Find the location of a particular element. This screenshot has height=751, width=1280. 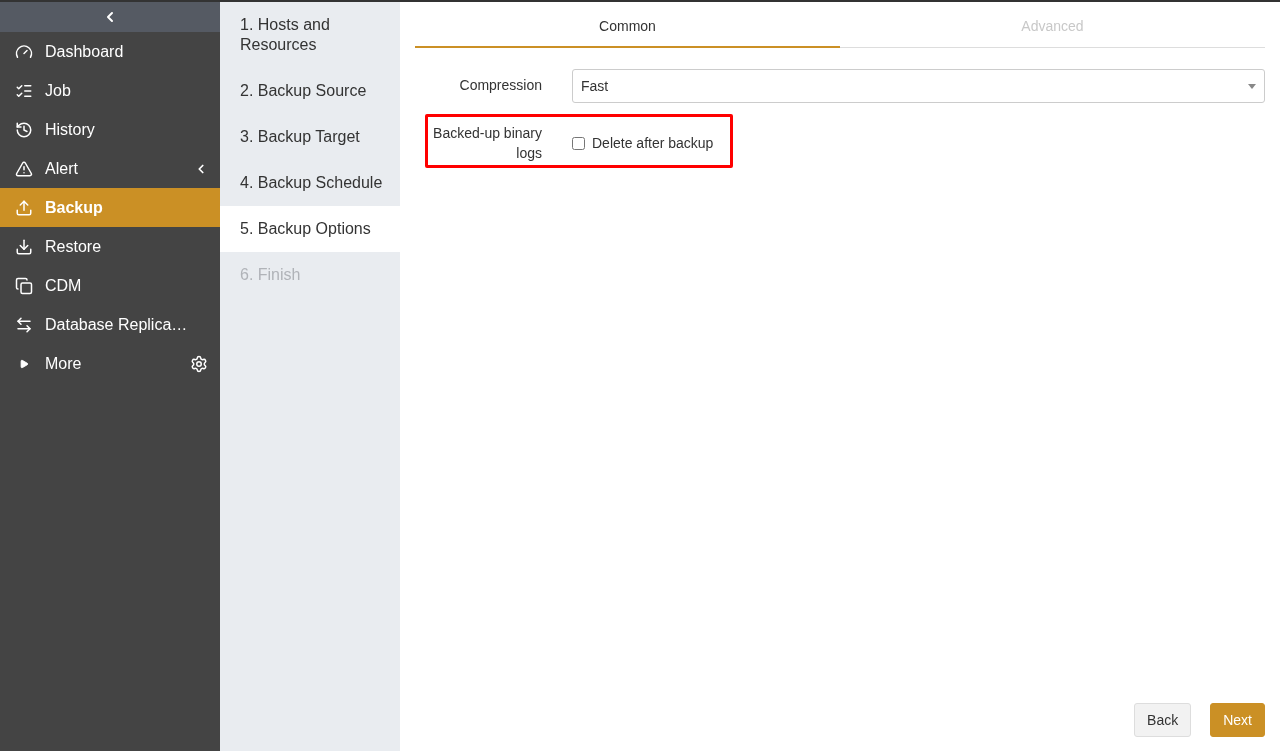

arrows-icon is located at coordinates (24, 324).